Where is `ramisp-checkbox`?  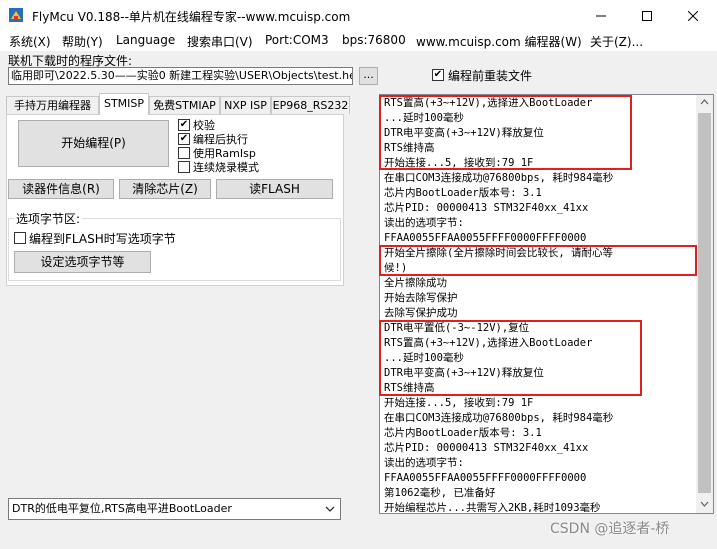 ramisp-checkbox is located at coordinates (184, 153).